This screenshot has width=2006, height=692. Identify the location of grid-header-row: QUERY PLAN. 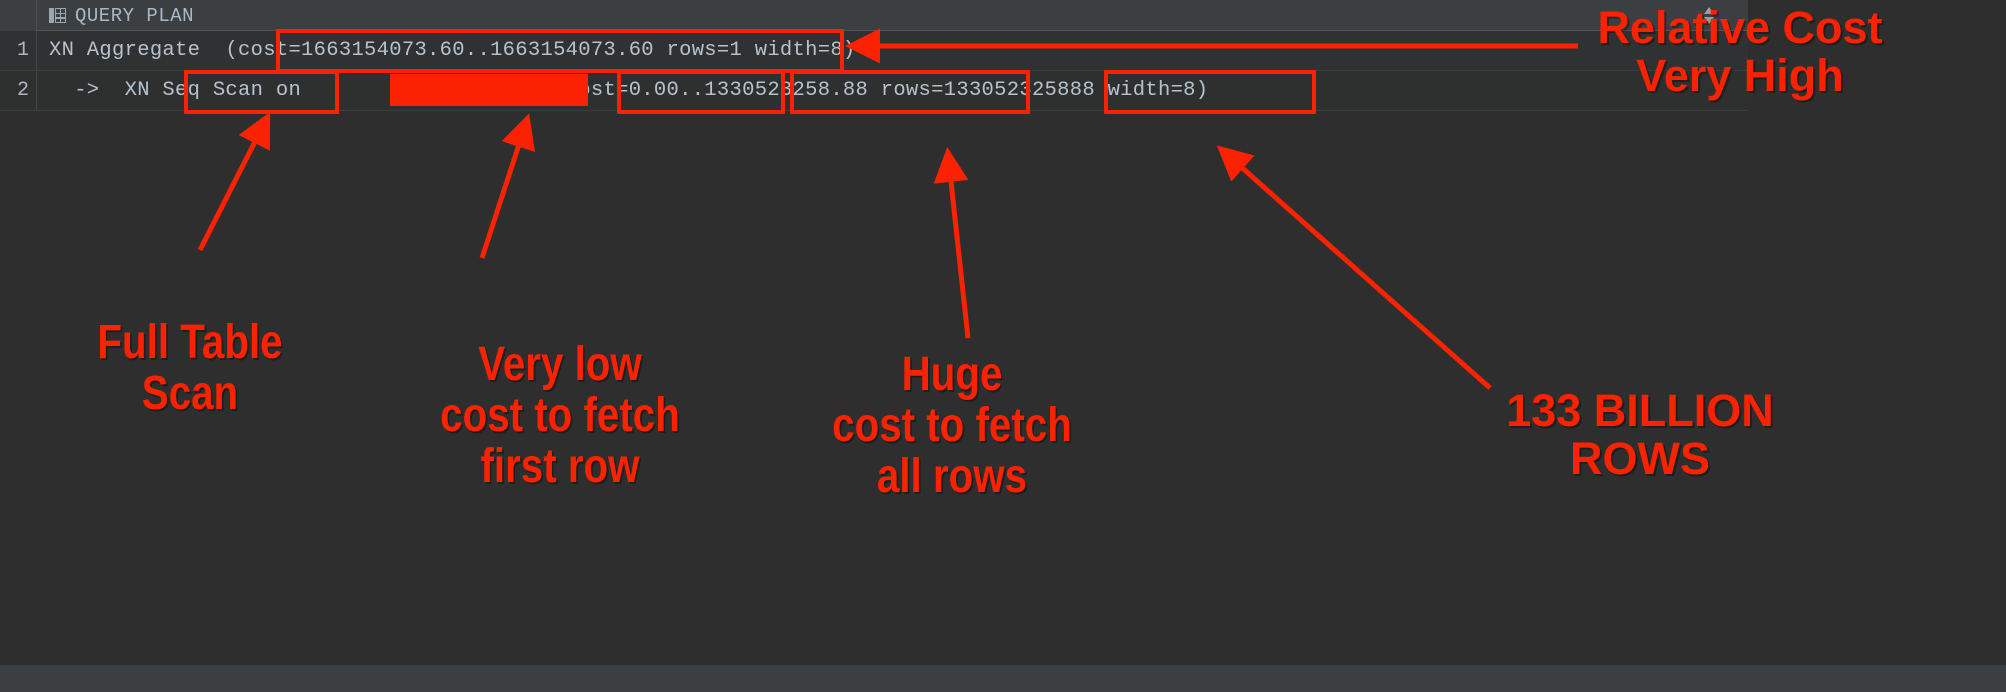
(874, 15).